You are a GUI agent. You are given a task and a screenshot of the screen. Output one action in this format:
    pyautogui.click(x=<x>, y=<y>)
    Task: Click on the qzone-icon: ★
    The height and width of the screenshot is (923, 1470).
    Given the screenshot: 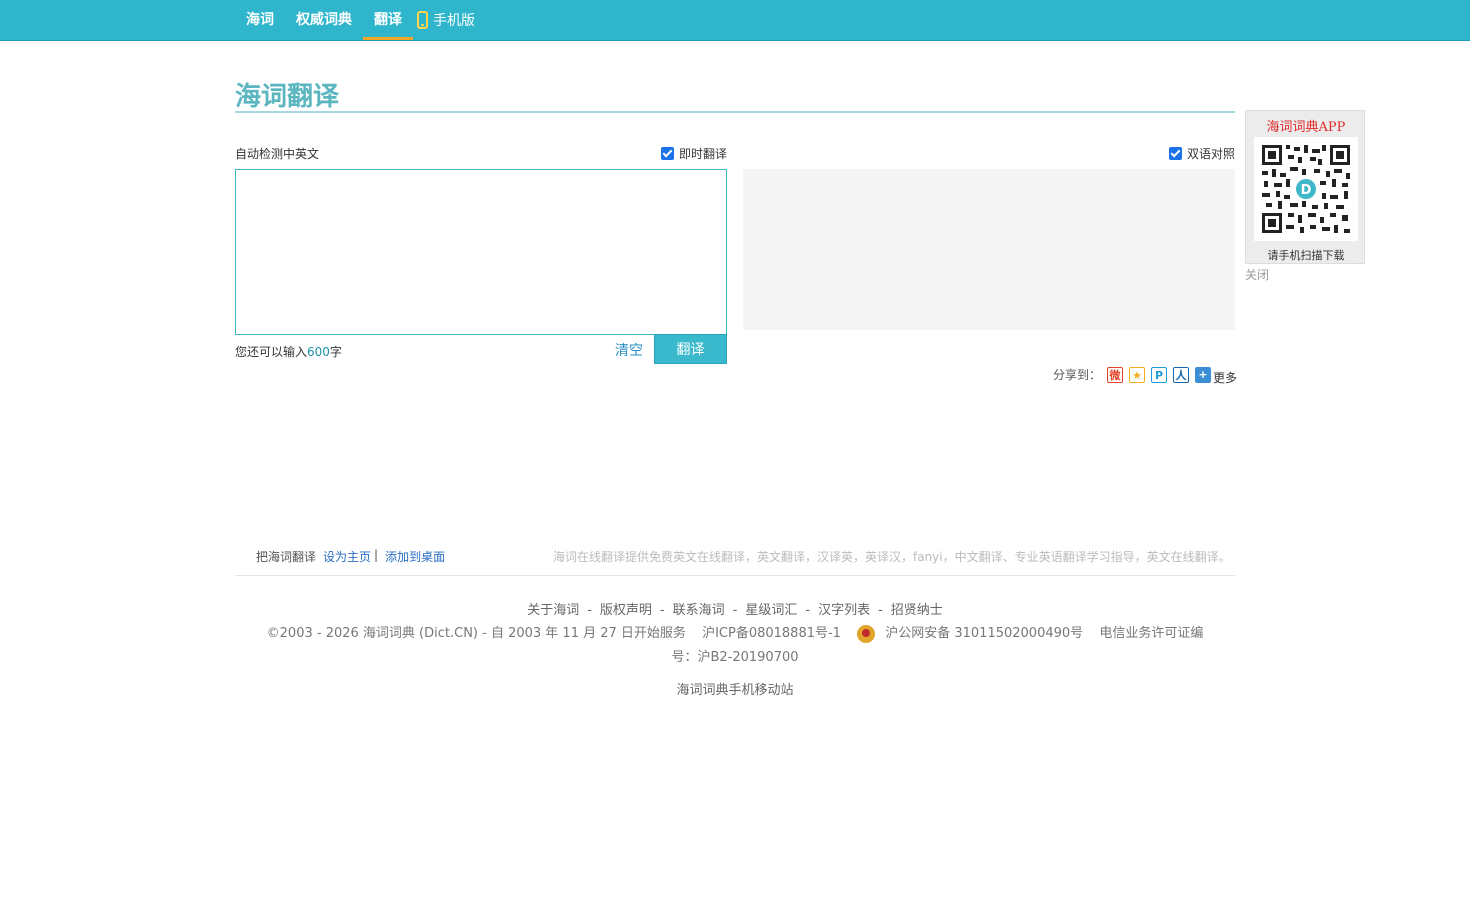 What is the action you would take?
    pyautogui.click(x=1137, y=374)
    